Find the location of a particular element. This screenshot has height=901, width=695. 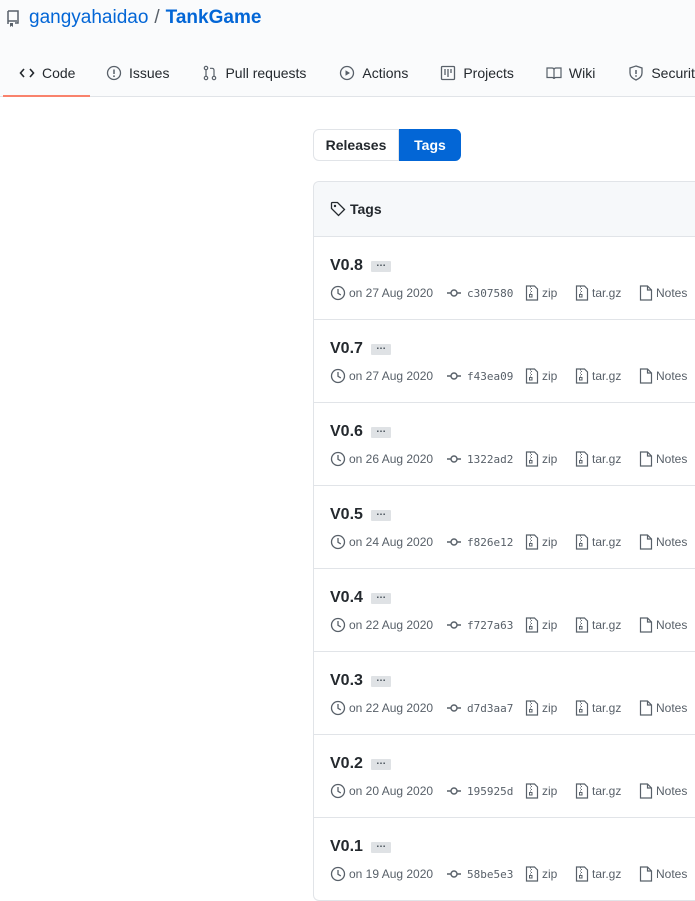

tag-name-link: V0.1 is located at coordinates (346, 847).